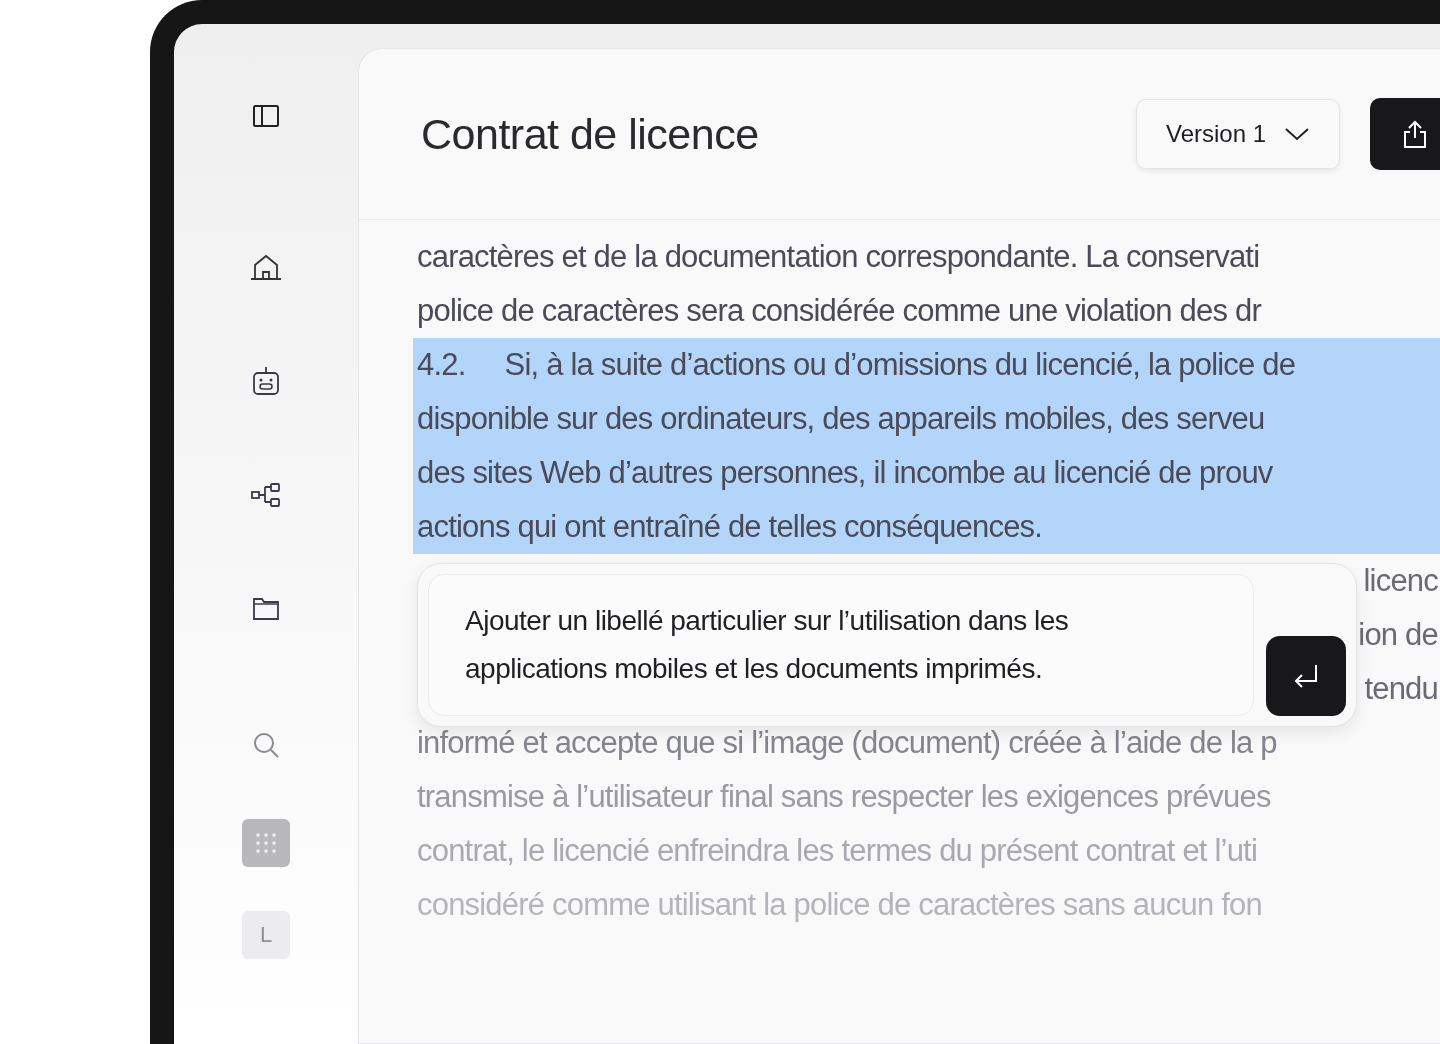  I want to click on enter-icon, so click(1306, 676).